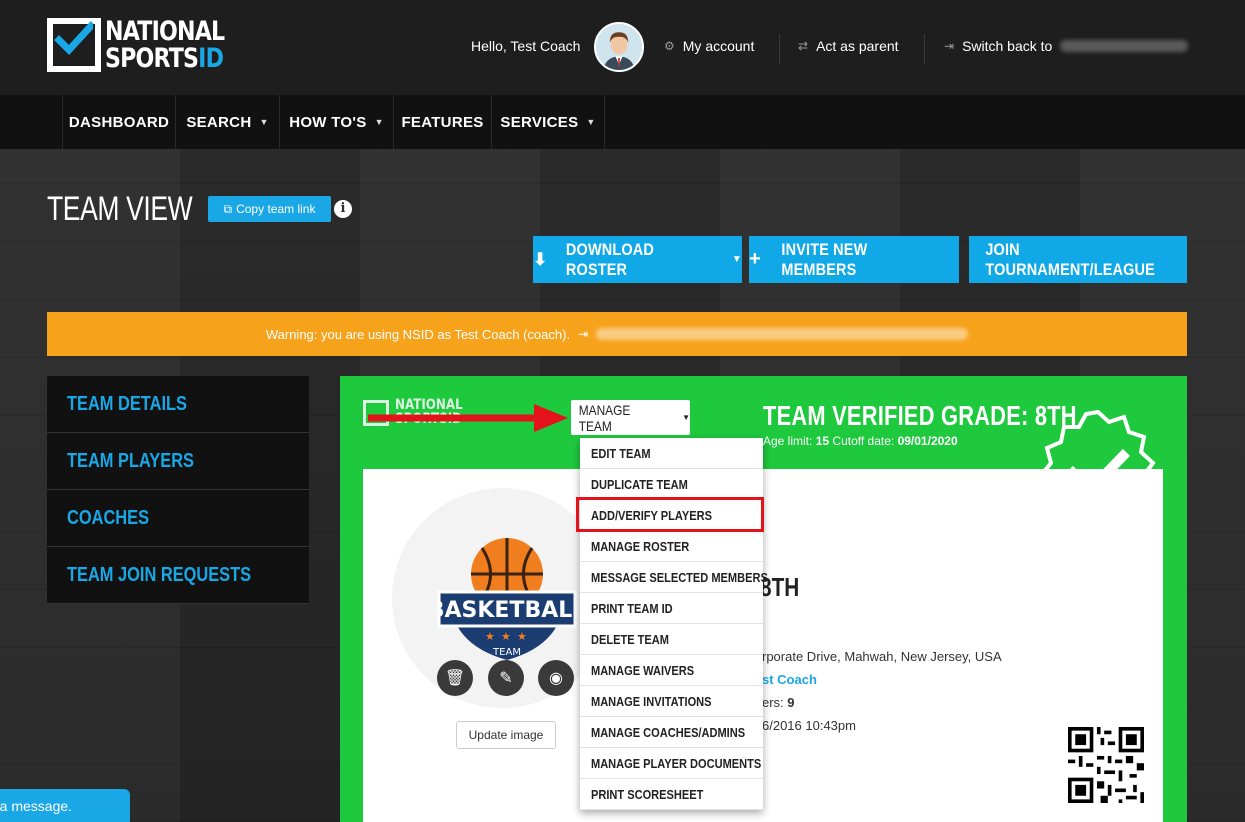 This screenshot has width=1245, height=822. I want to click on site-logo: NATIONAL SPORTSID, so click(138, 46).